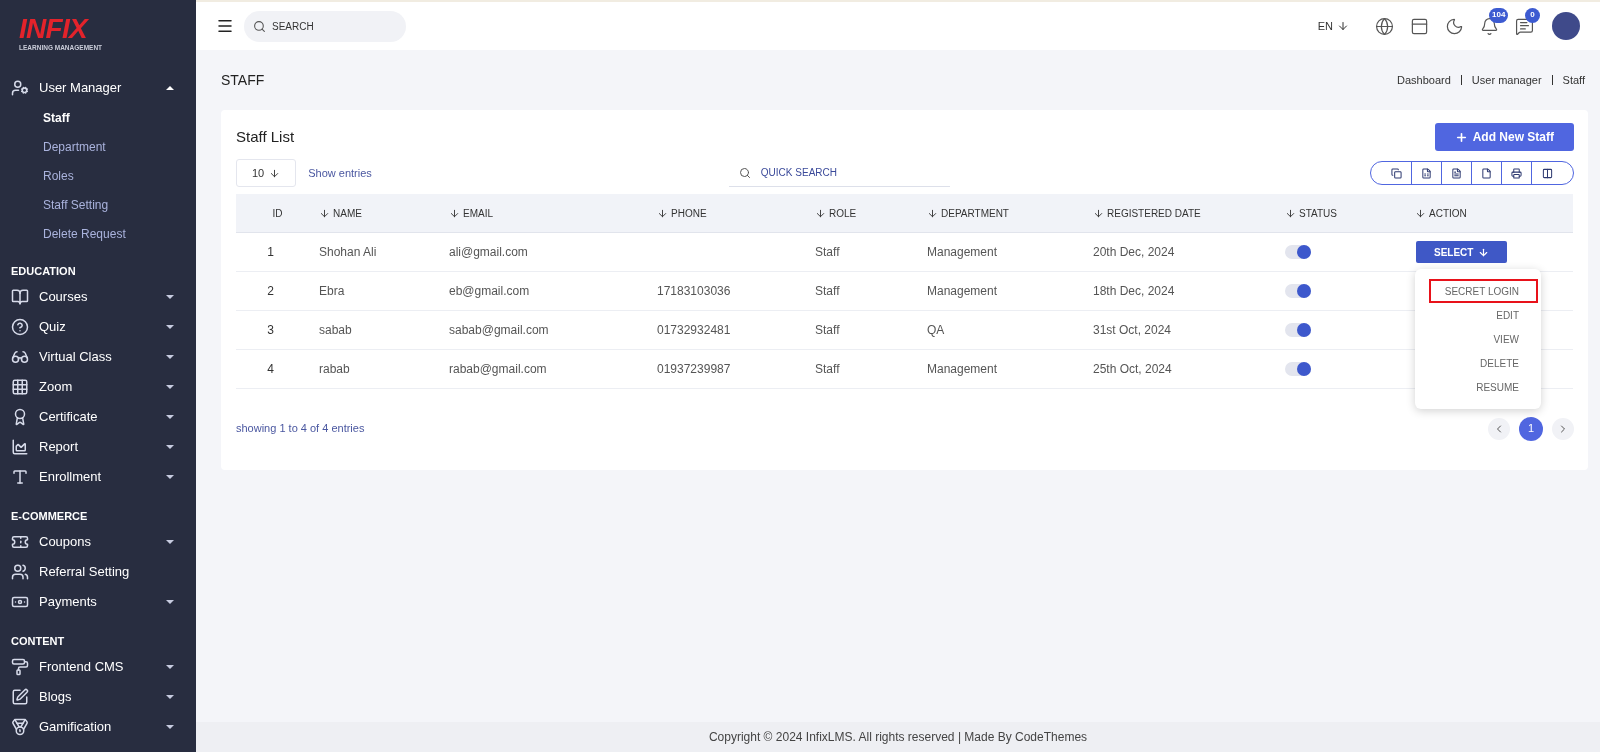  I want to click on column-header: ACTION, so click(1486, 213).